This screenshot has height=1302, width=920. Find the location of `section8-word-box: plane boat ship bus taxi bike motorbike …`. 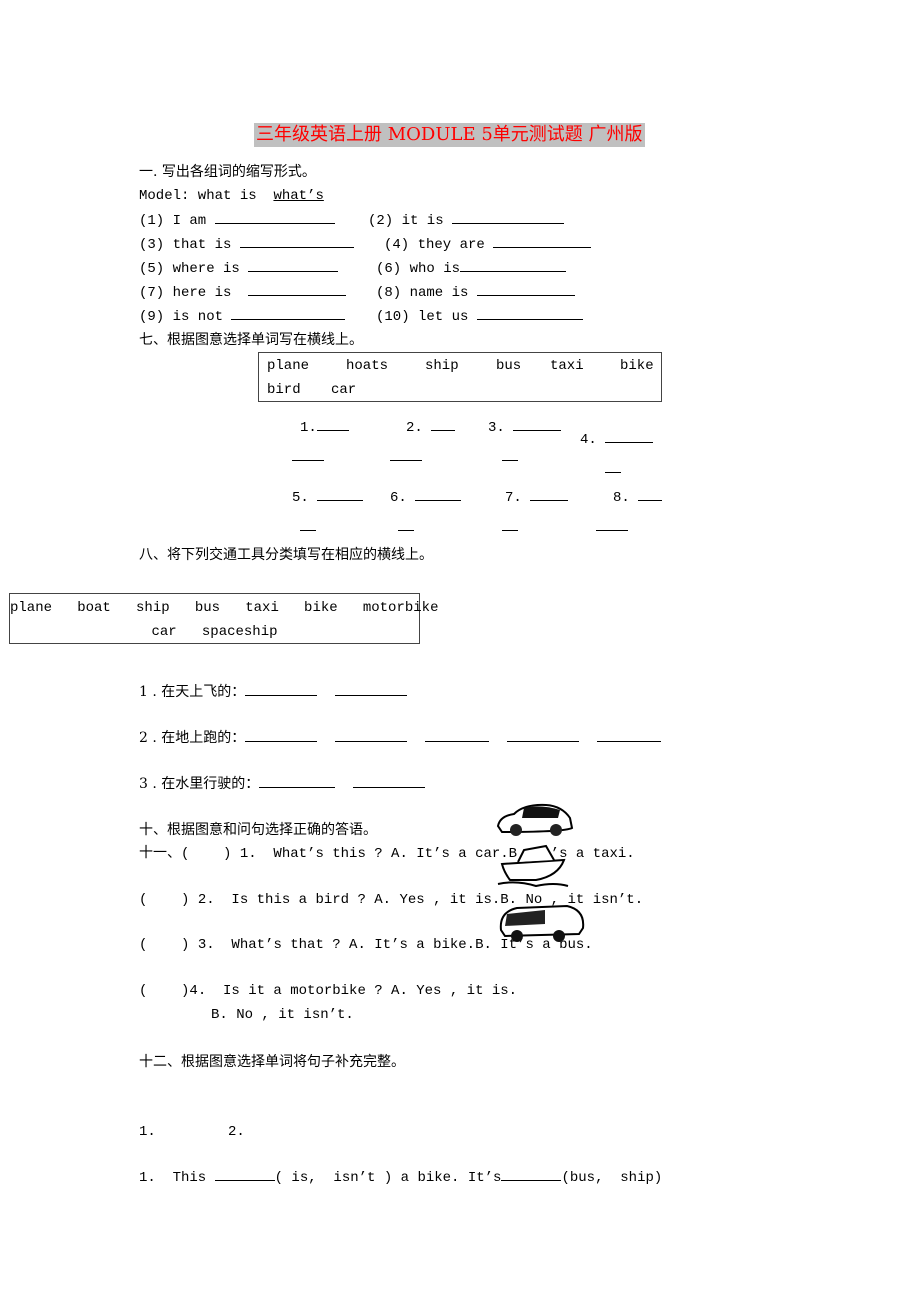

section8-word-box: plane boat ship bus taxi bike motorbike … is located at coordinates (224, 618).